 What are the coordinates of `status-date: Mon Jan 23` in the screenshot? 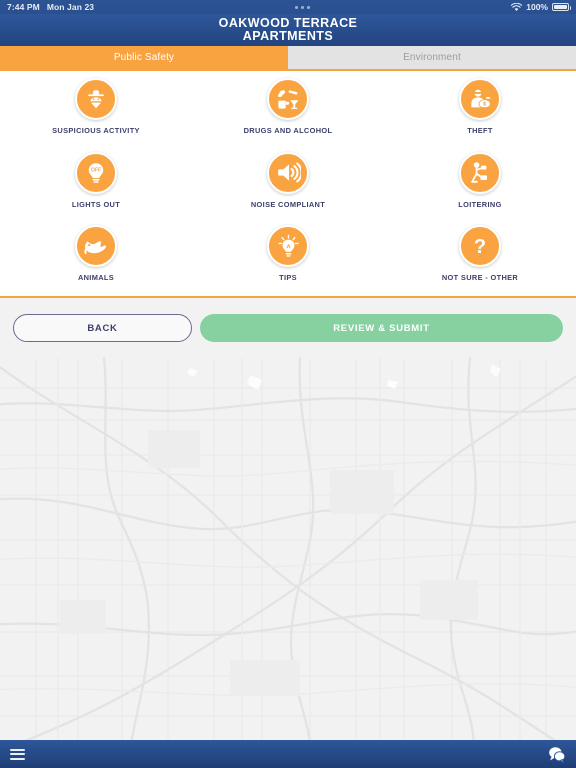 It's located at (70, 7).